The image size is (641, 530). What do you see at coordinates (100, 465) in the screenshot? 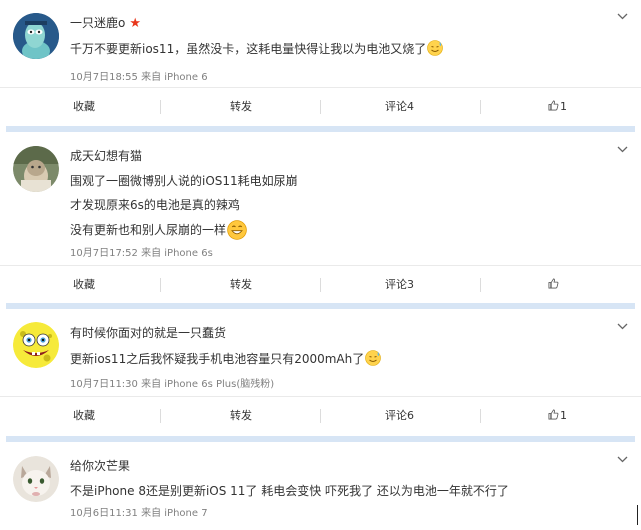
I see `username: 给你次芒果` at bounding box center [100, 465].